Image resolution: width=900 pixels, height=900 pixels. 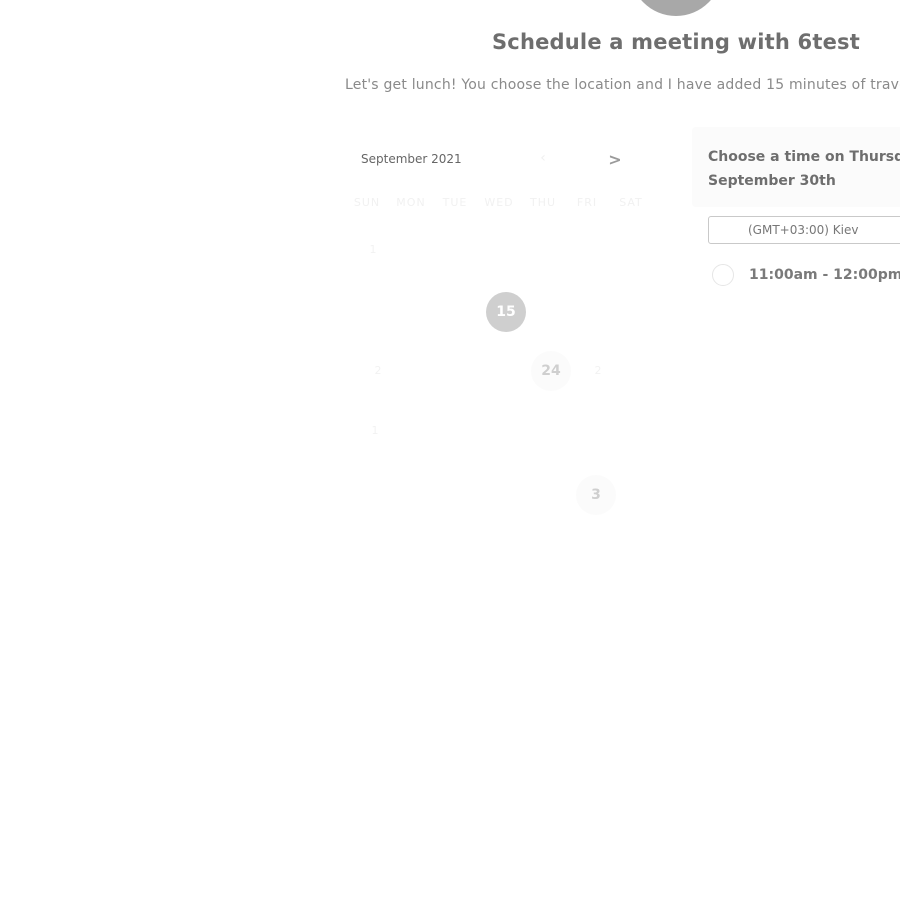 I want to click on weekday-fri: FRI, so click(x=587, y=202).